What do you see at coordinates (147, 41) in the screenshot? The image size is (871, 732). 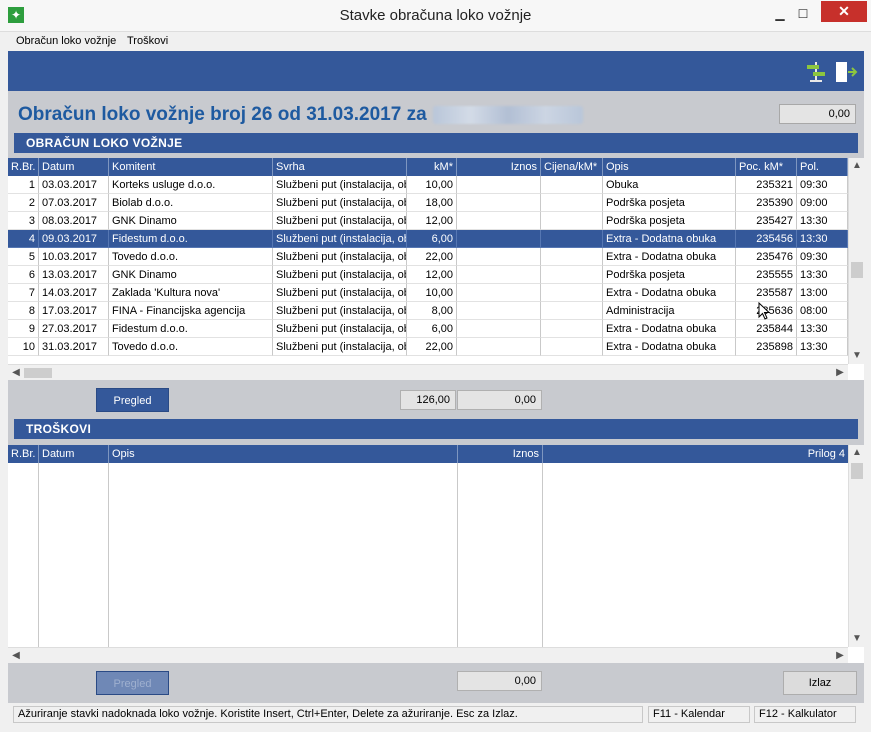 I see `menu-troskovi: Troškovi` at bounding box center [147, 41].